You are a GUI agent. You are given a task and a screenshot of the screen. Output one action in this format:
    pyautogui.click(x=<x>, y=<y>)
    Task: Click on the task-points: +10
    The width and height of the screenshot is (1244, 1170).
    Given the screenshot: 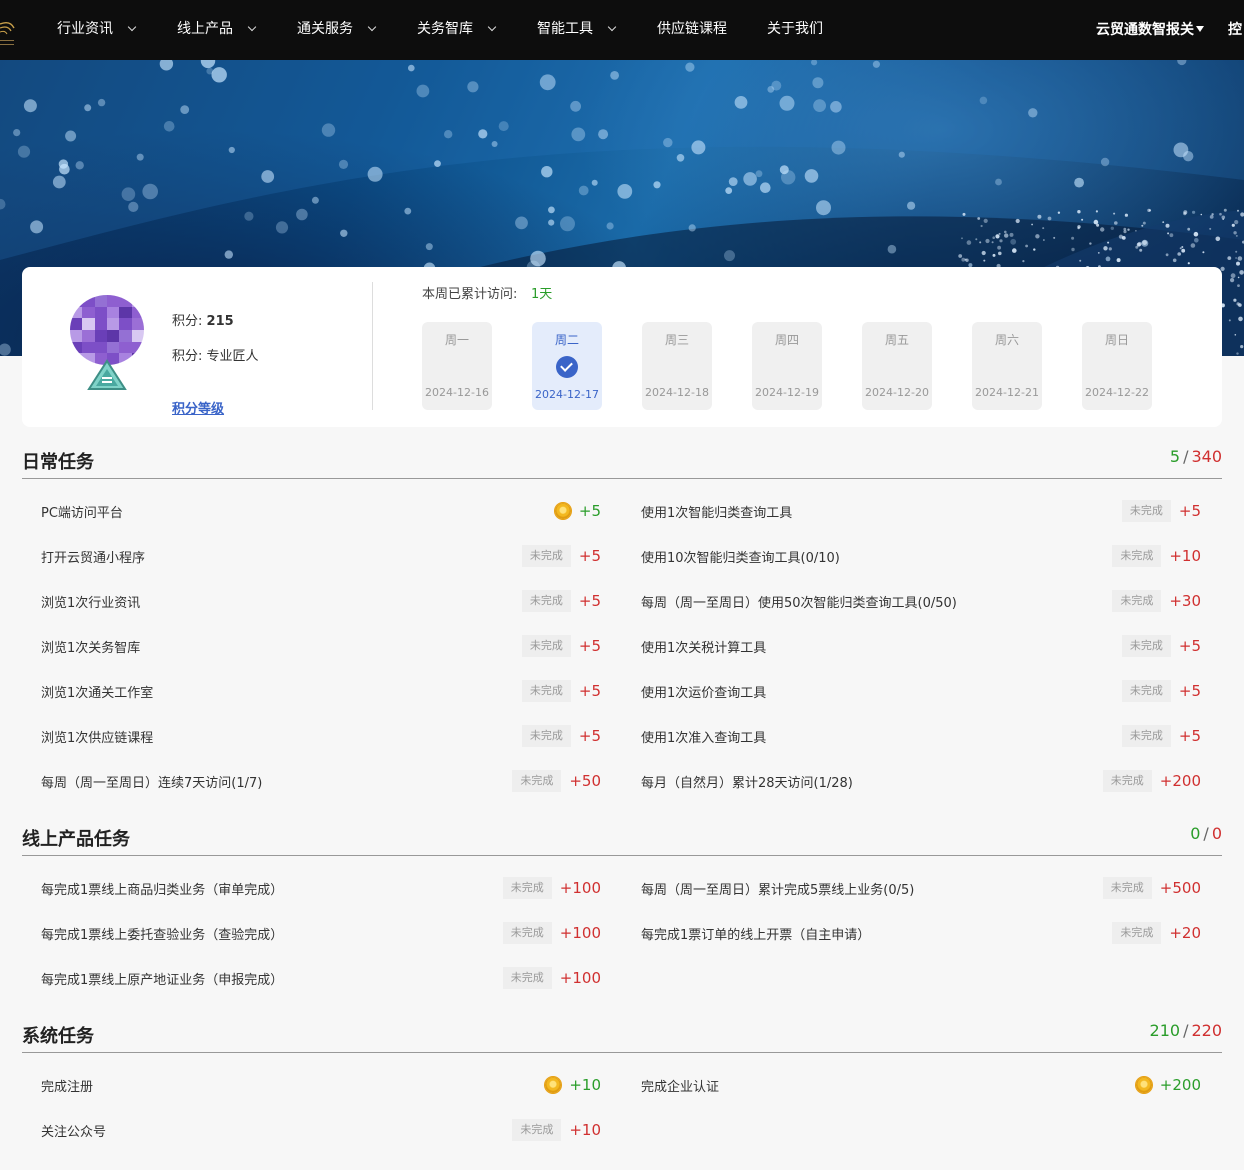 What is the action you would take?
    pyautogui.click(x=585, y=1085)
    